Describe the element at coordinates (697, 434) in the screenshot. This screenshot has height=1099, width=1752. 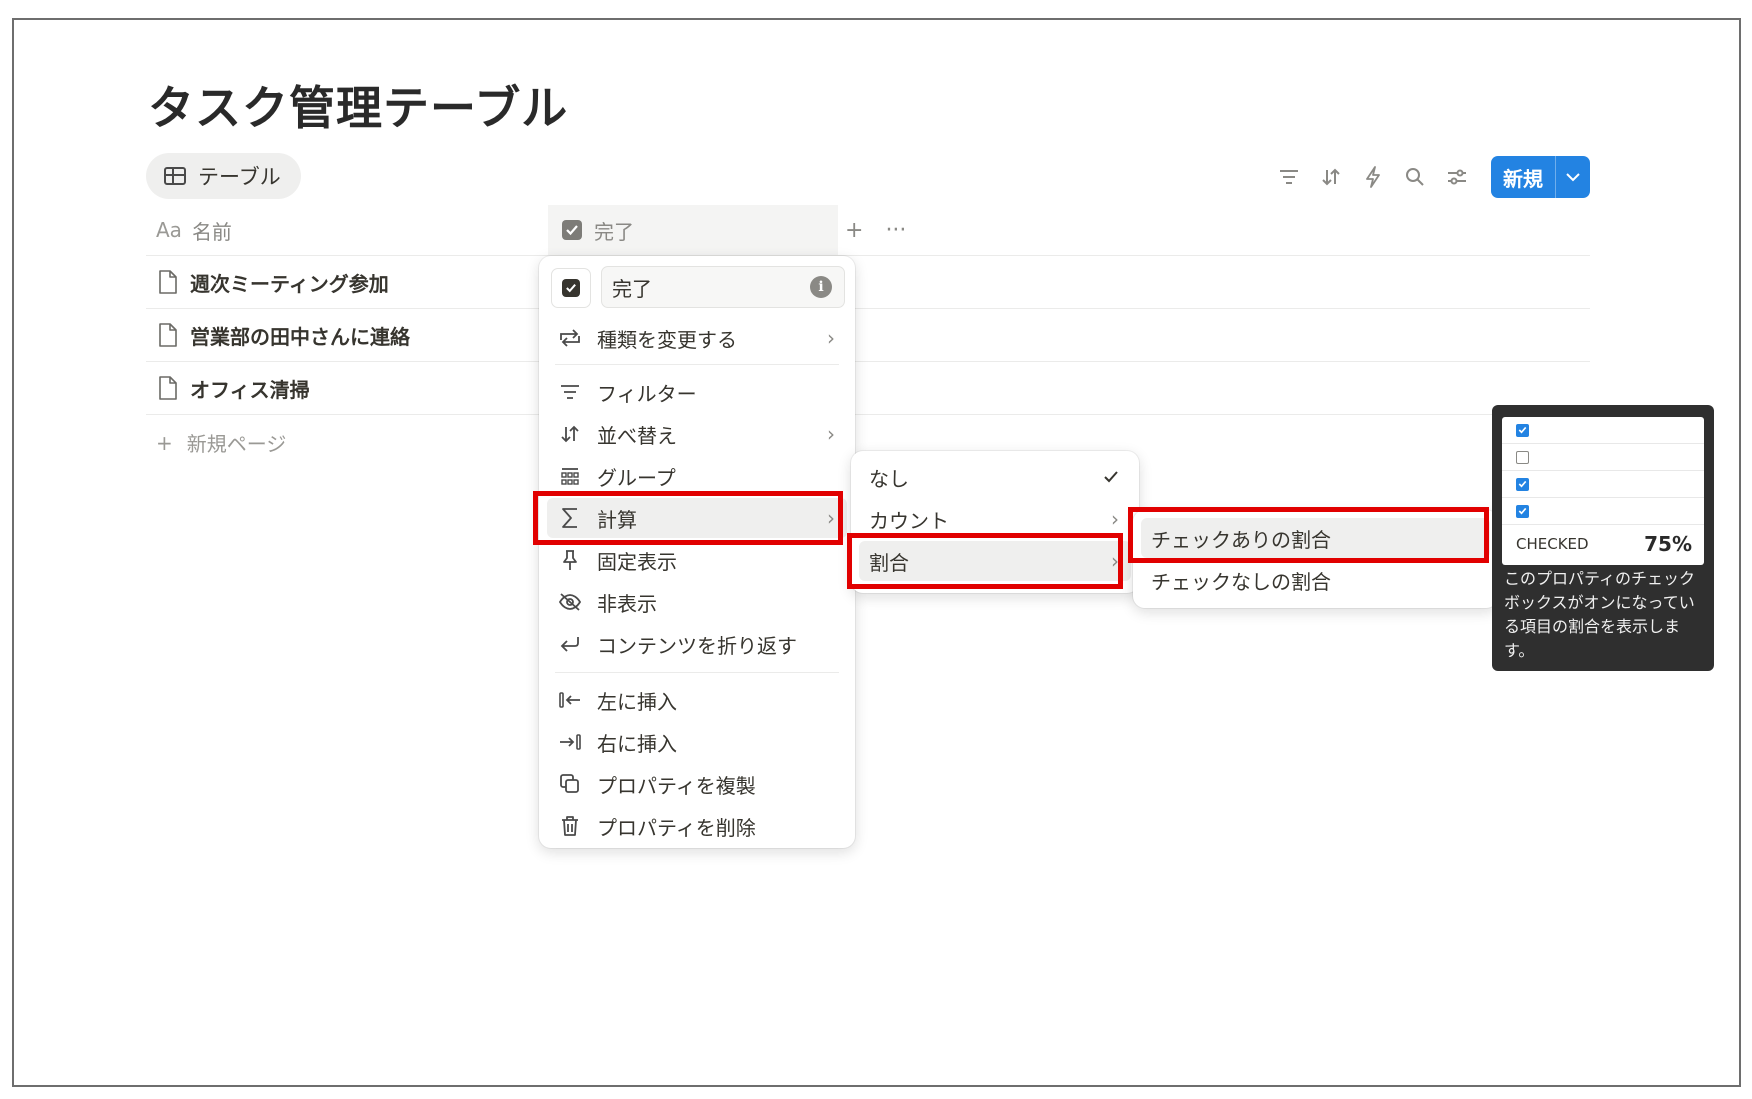
I see `menu-item-sort: 並べ替え ›` at that location.